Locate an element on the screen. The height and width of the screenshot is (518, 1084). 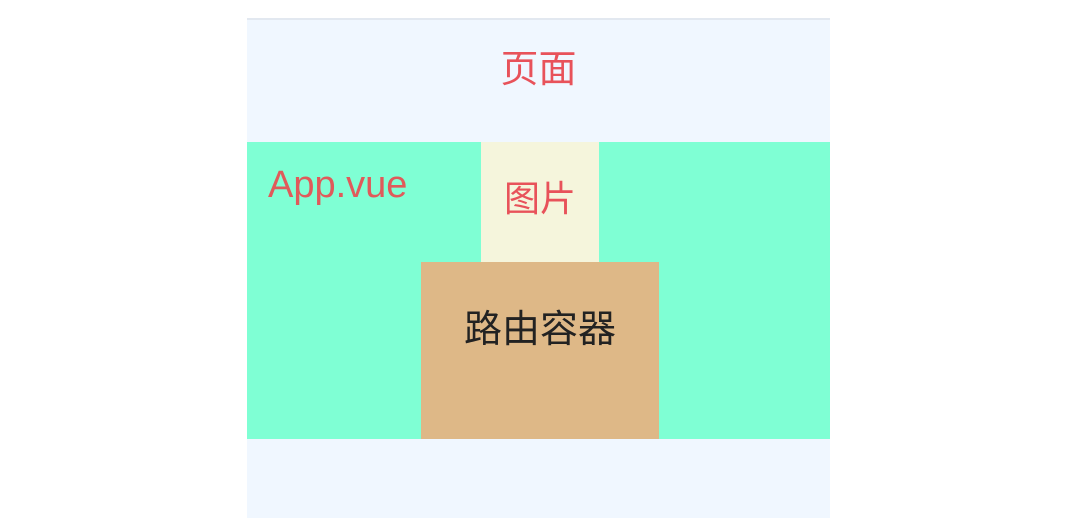
app-vue-label: App.vue is located at coordinates (338, 185).